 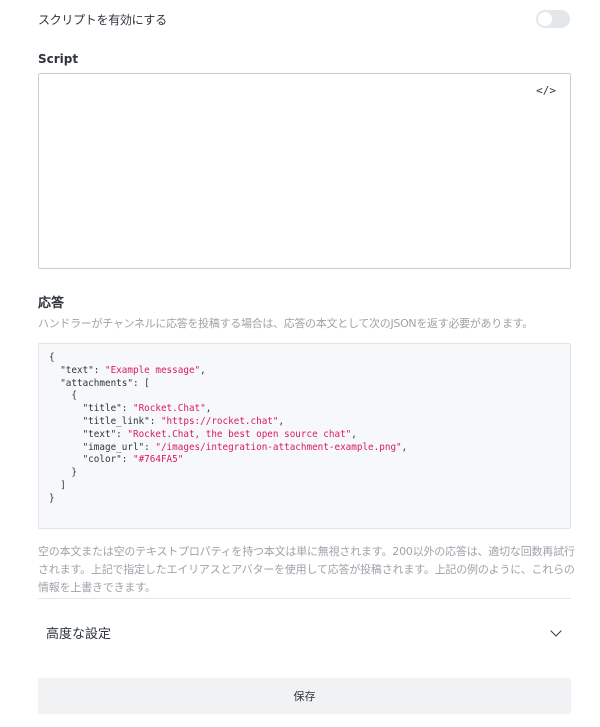 What do you see at coordinates (57, 485) in the screenshot?
I see `json-line: ]` at bounding box center [57, 485].